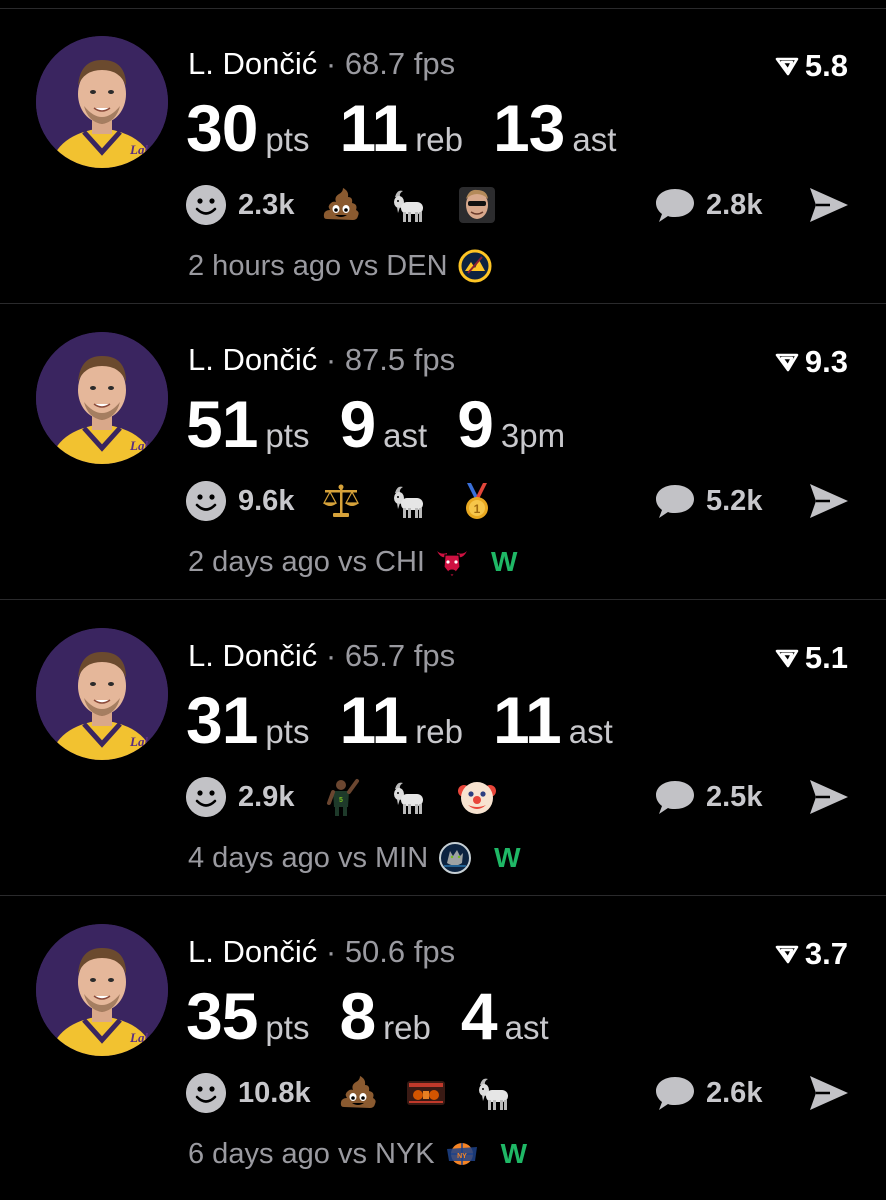  I want to click on comments-button: 2.6k, so click(708, 1093).